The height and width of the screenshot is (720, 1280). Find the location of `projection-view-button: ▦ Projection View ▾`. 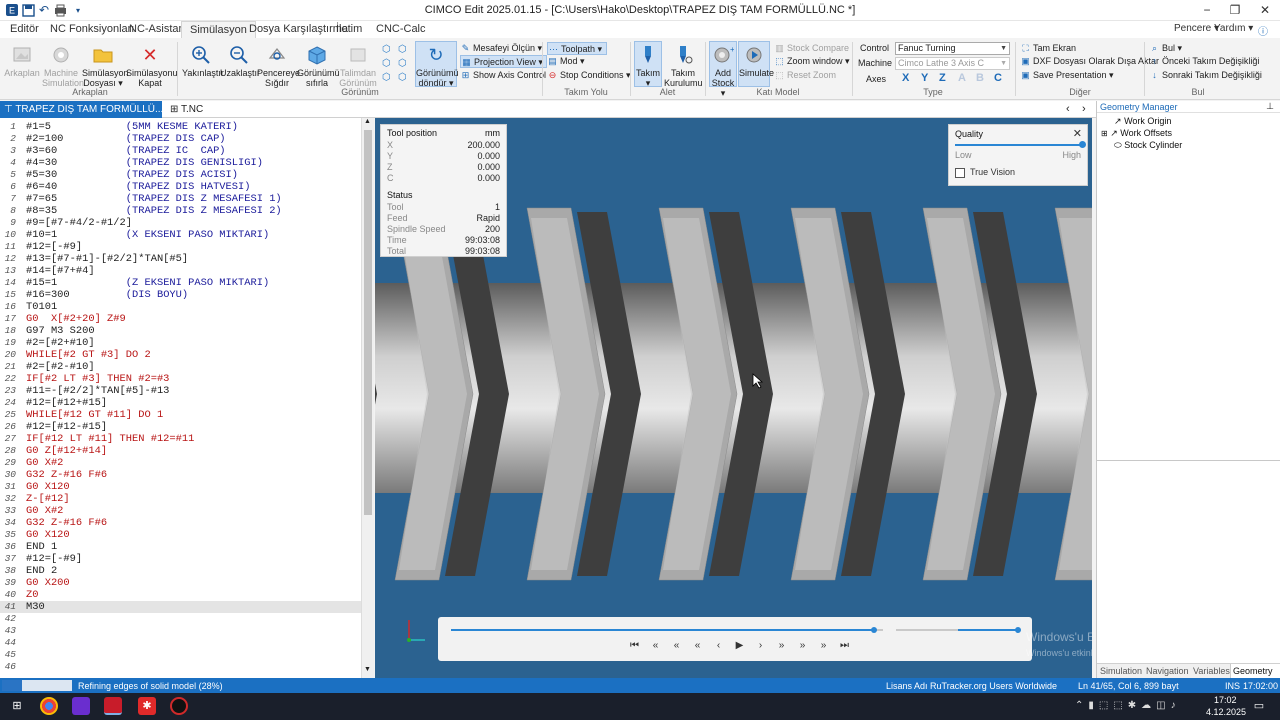

projection-view-button: ▦ Projection View ▾ is located at coordinates (503, 61).